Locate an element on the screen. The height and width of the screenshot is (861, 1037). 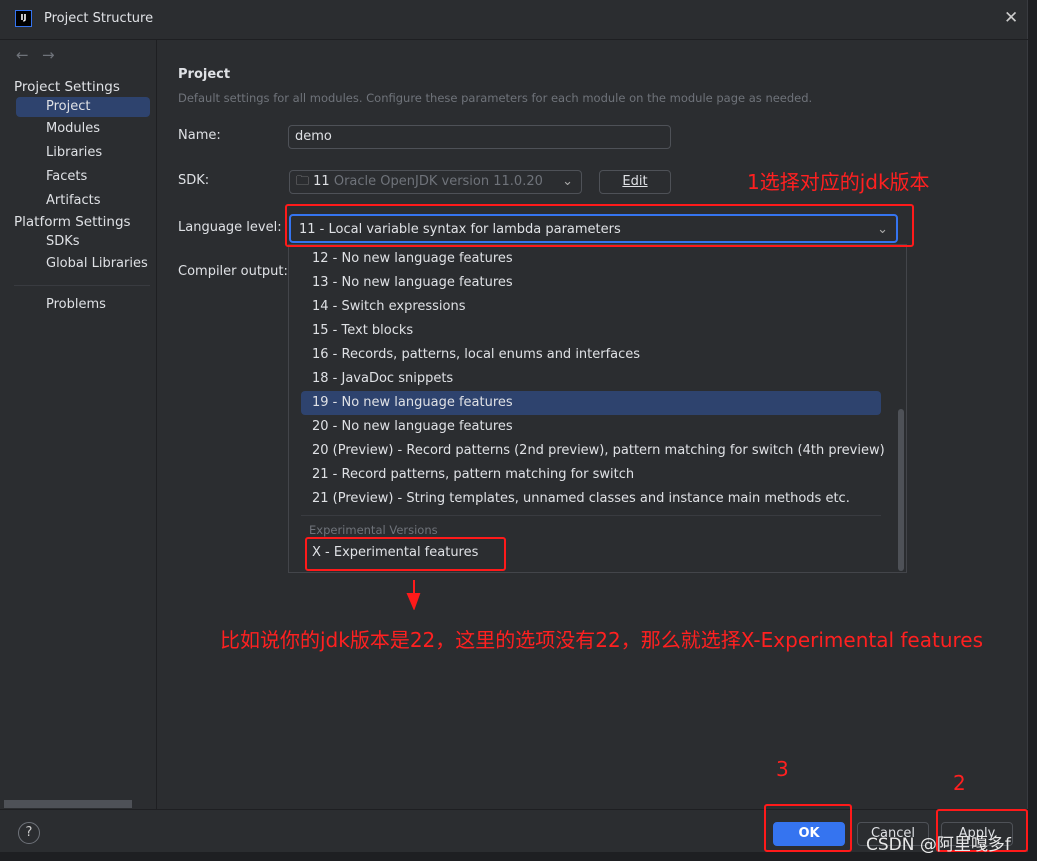
annotation-box-language-level is located at coordinates (599, 225).